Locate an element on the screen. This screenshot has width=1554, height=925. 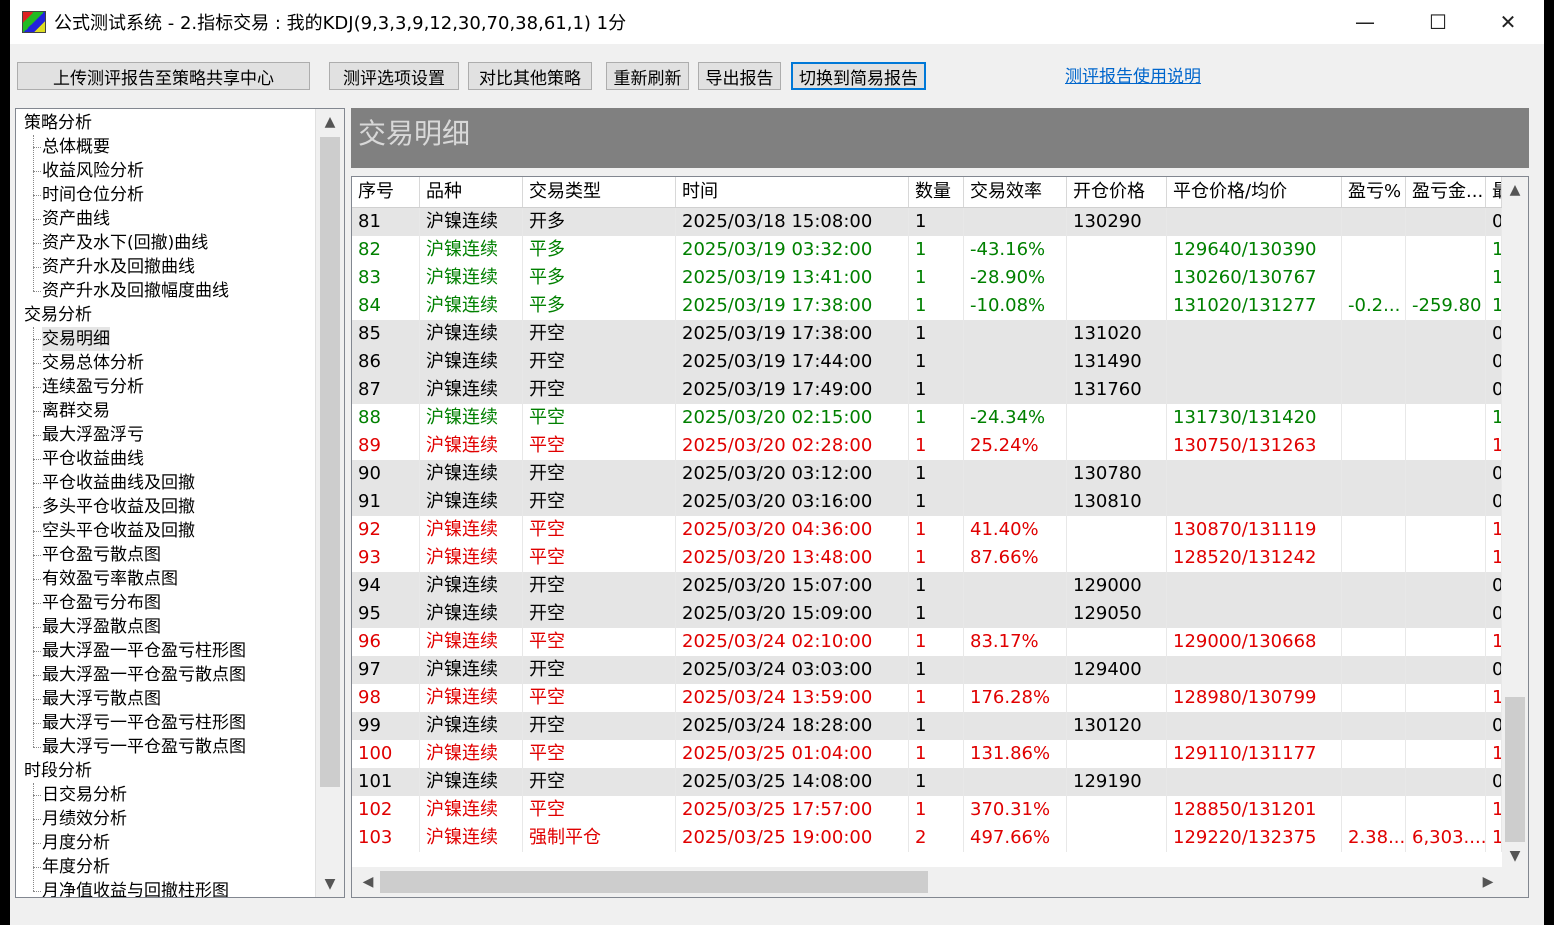
tree-item: 总体概要 is located at coordinates (76, 147).